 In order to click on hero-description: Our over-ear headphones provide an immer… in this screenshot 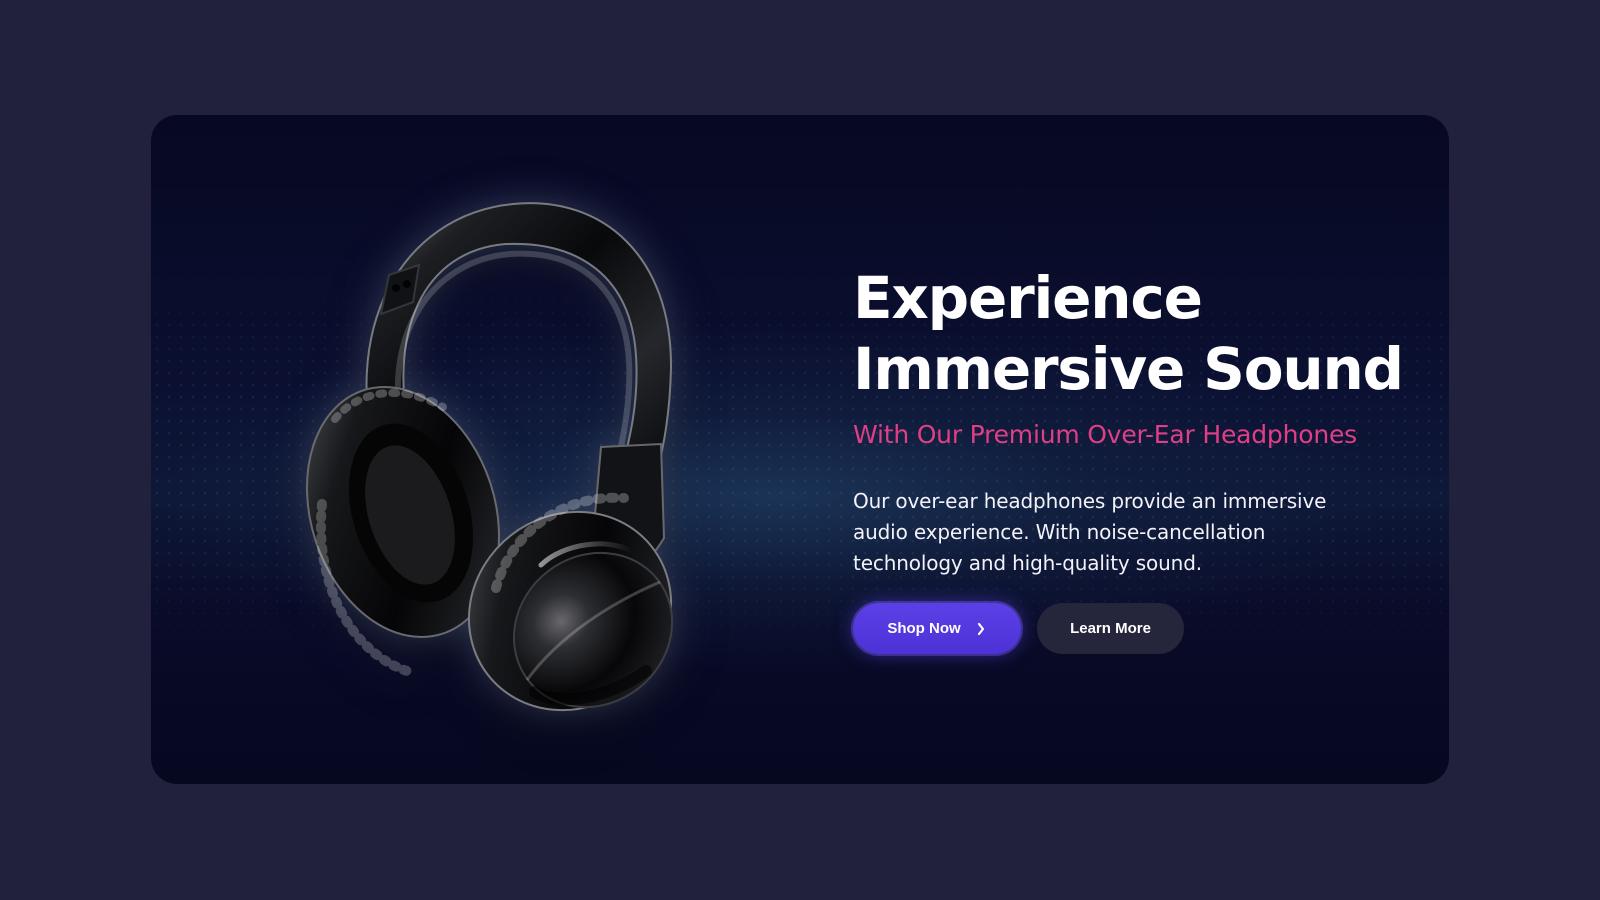, I will do `click(1090, 532)`.